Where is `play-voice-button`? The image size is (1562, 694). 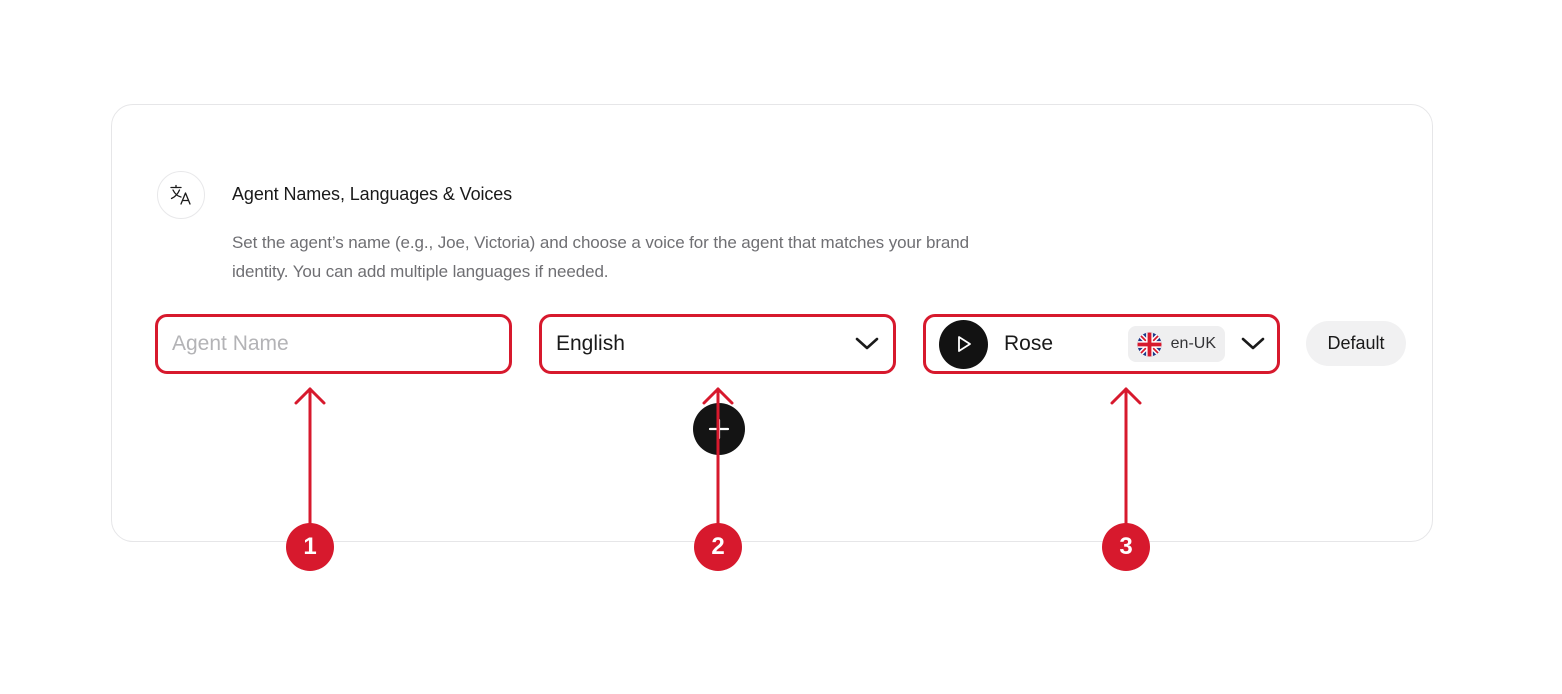 play-voice-button is located at coordinates (963, 344).